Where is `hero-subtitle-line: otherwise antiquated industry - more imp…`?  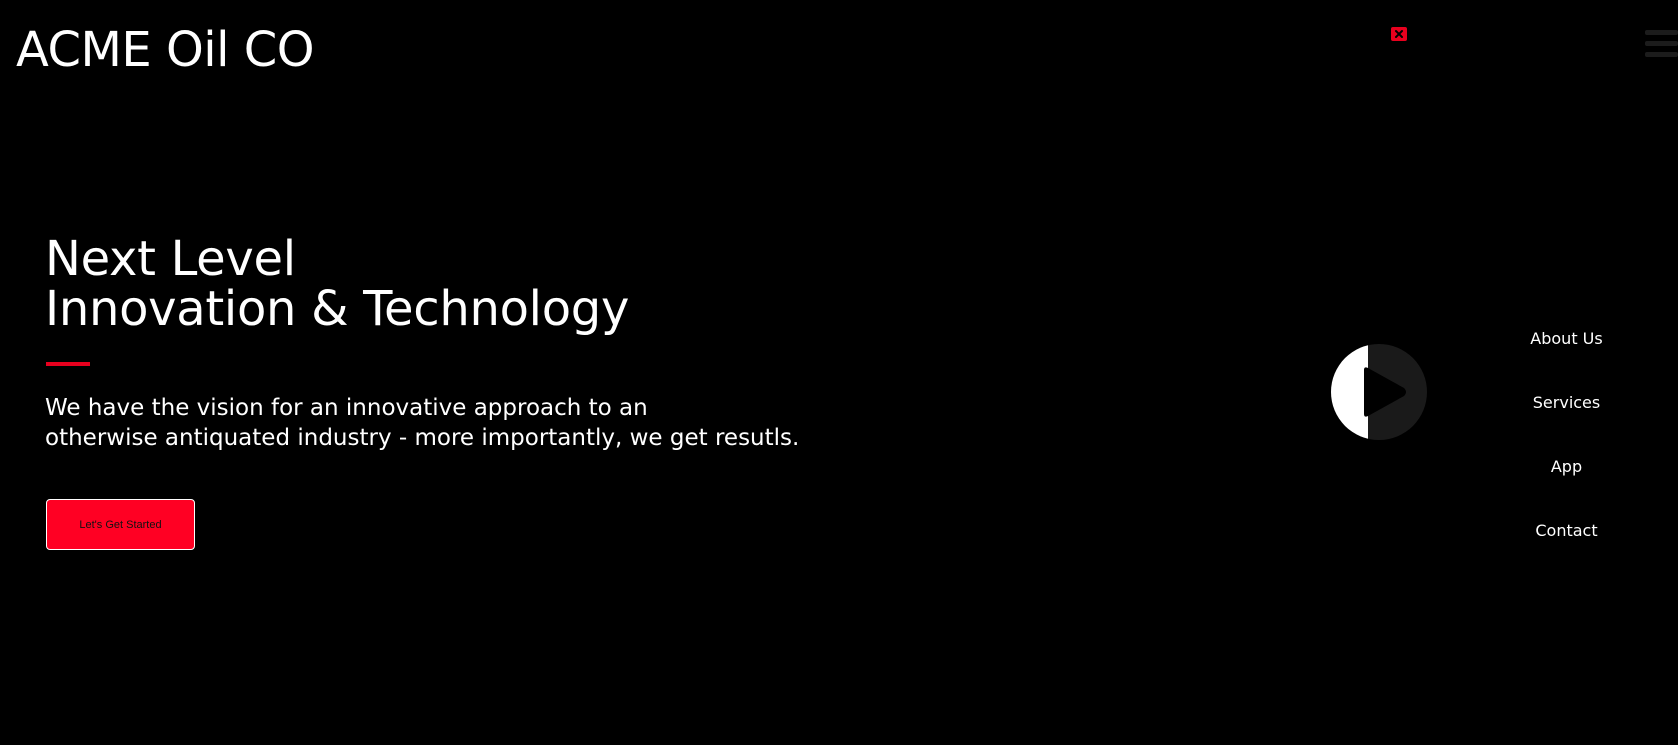
hero-subtitle-line: otherwise antiquated industry - more imp… is located at coordinates (422, 438).